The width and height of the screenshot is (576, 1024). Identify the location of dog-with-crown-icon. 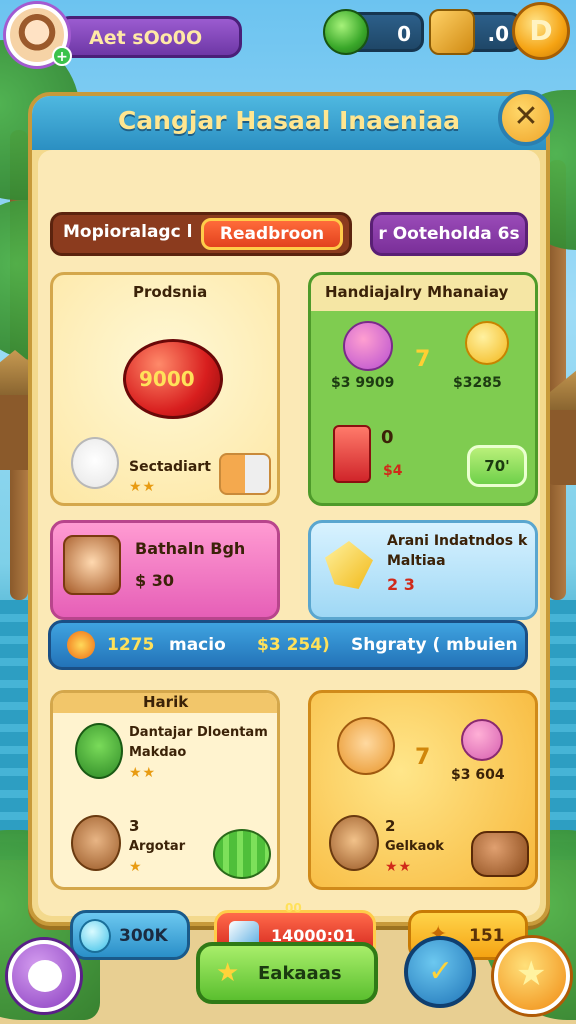
(96, 843).